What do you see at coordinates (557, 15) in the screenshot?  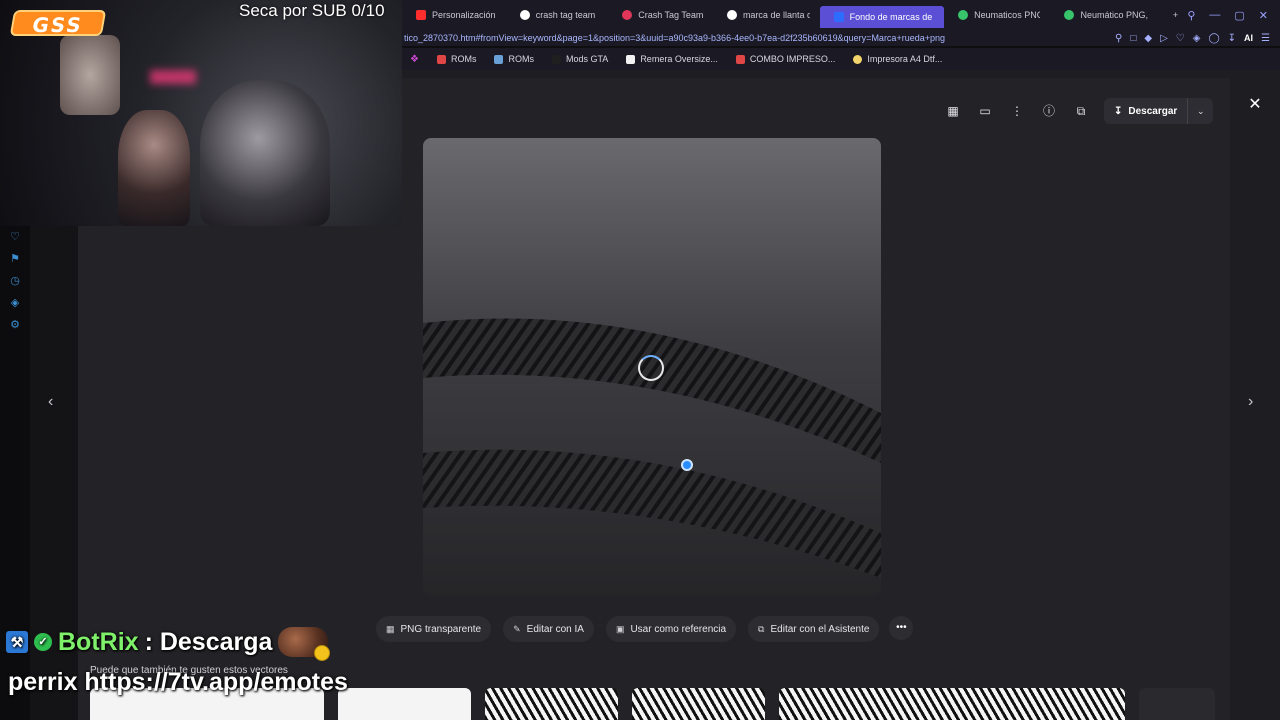 I see `tab-1: crash tag team raci` at bounding box center [557, 15].